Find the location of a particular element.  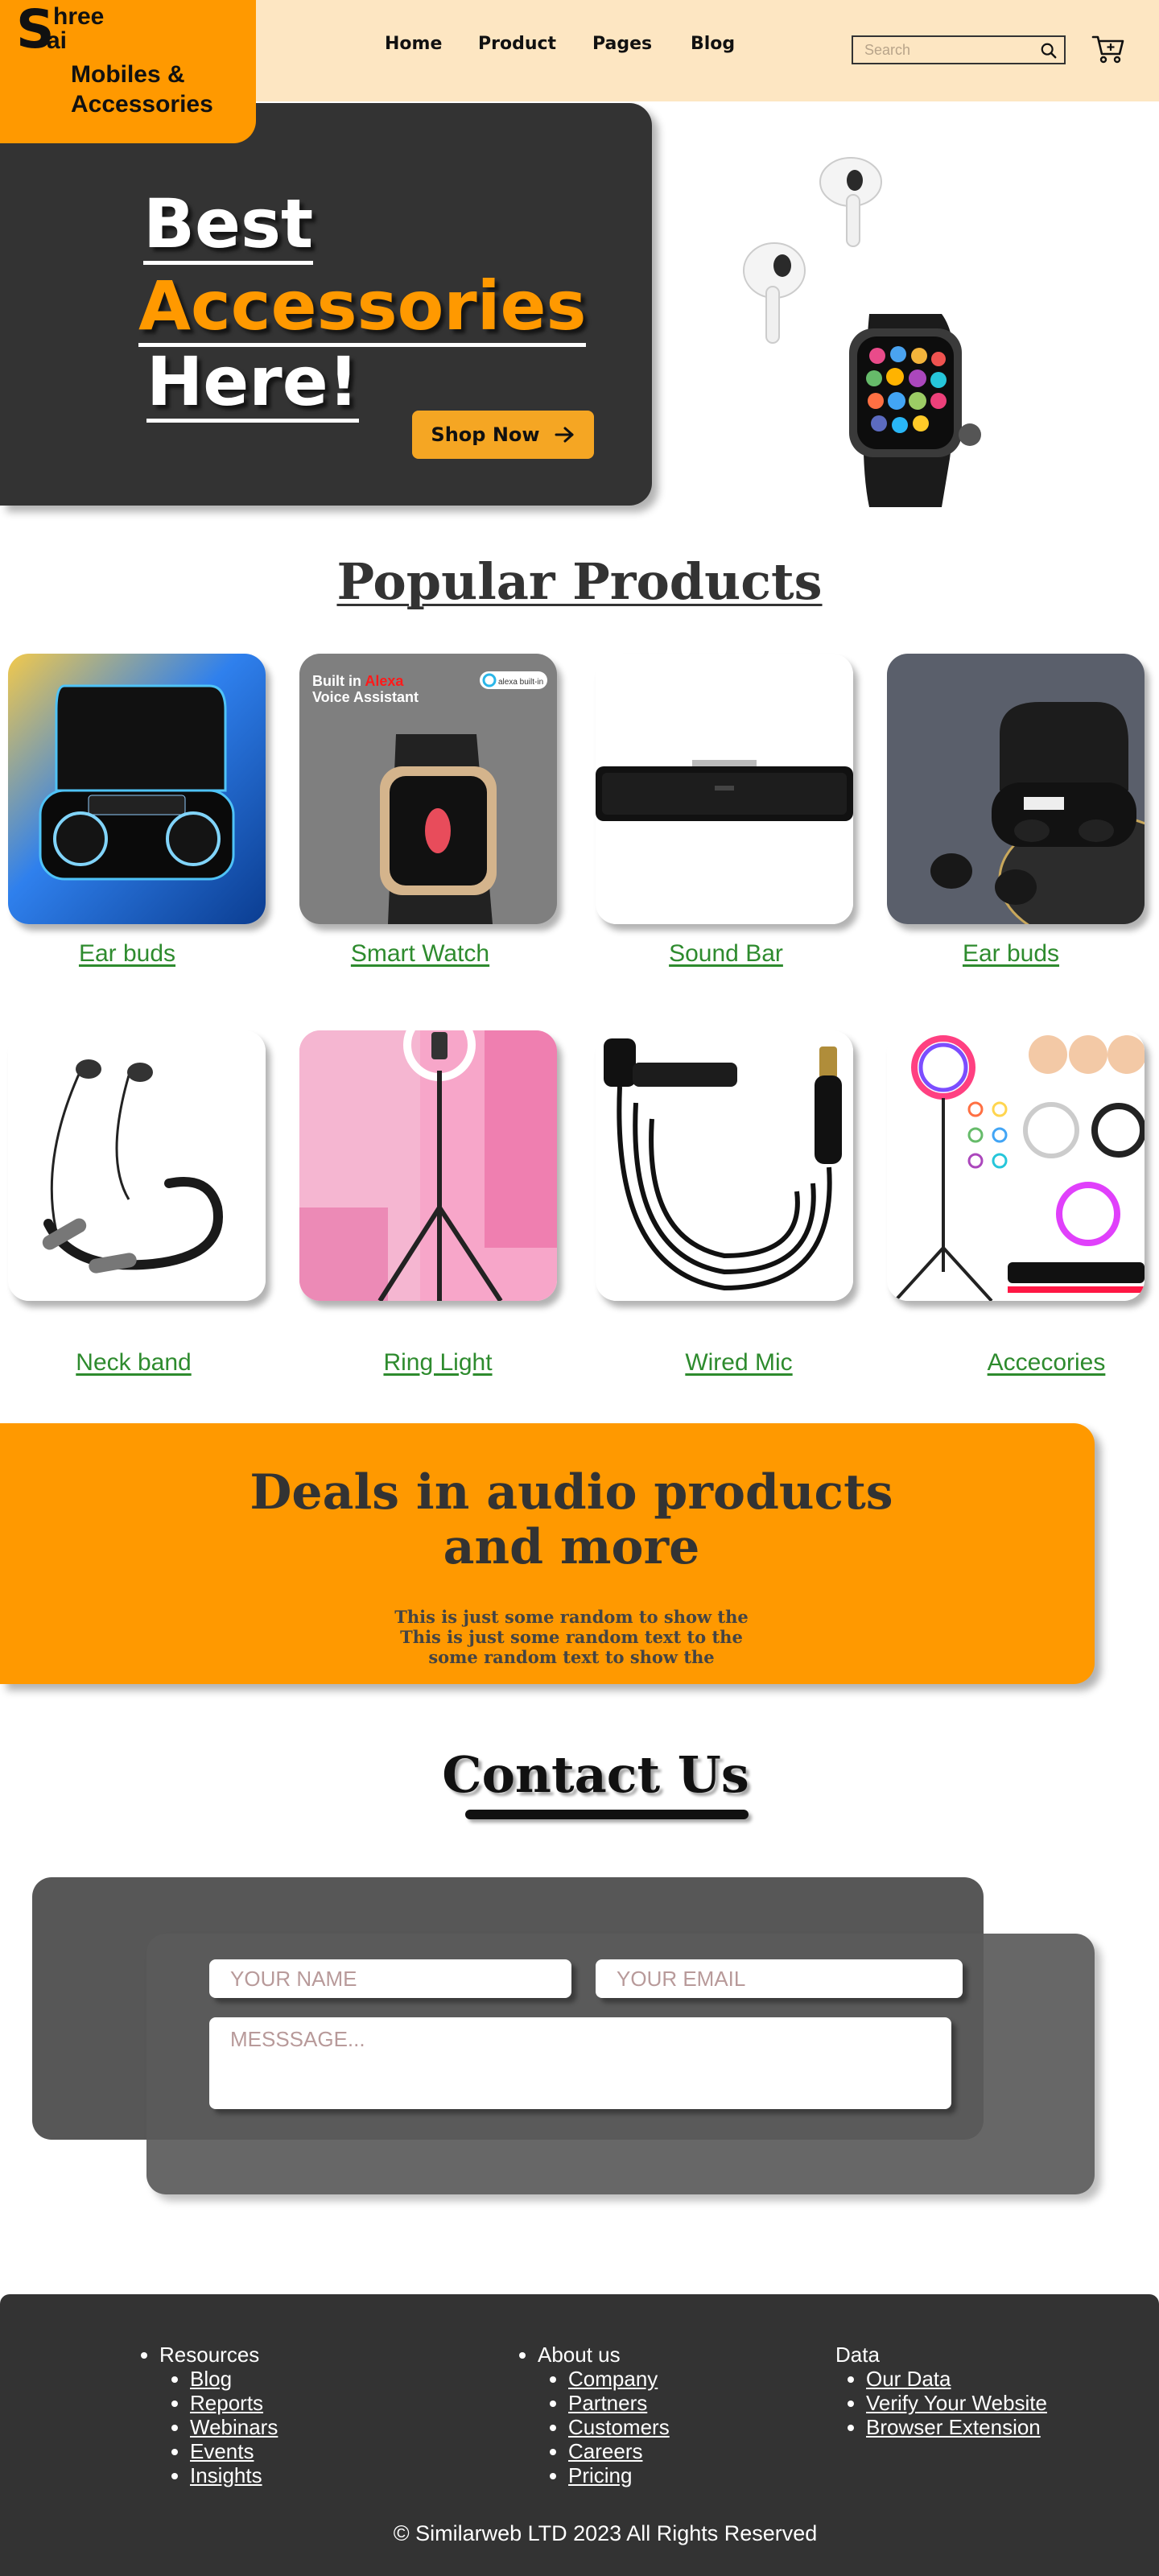

product-label-ear-buds-2: Ear buds is located at coordinates (1011, 954).